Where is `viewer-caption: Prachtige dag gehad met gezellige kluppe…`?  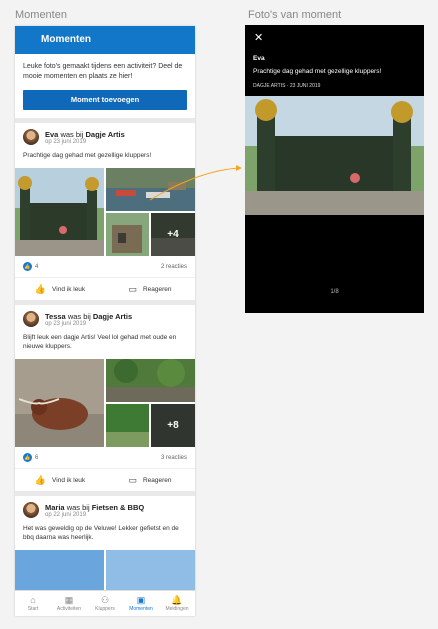 viewer-caption: Prachtige dag gehad met gezellige kluppe… is located at coordinates (317, 71).